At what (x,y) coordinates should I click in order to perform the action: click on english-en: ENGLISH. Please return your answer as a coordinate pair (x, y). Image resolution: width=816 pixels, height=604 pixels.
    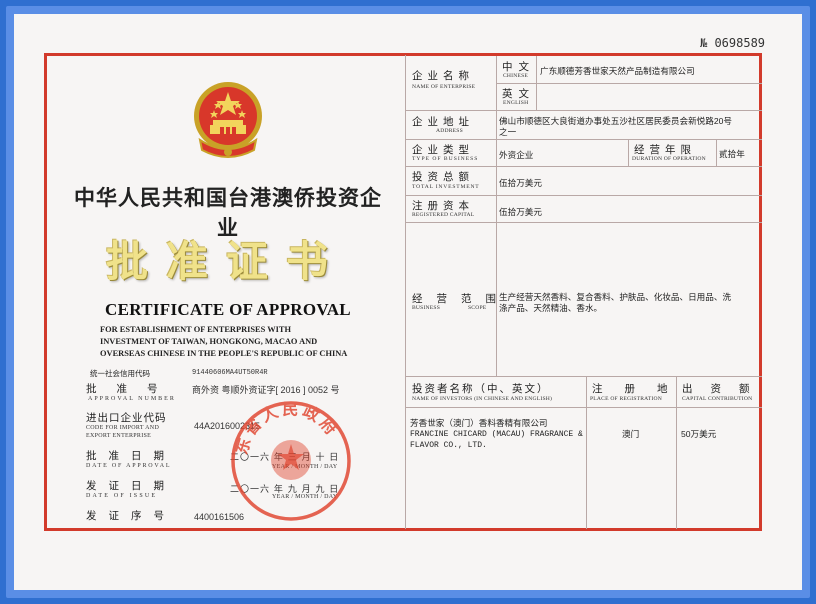
    Looking at the image, I should click on (516, 103).